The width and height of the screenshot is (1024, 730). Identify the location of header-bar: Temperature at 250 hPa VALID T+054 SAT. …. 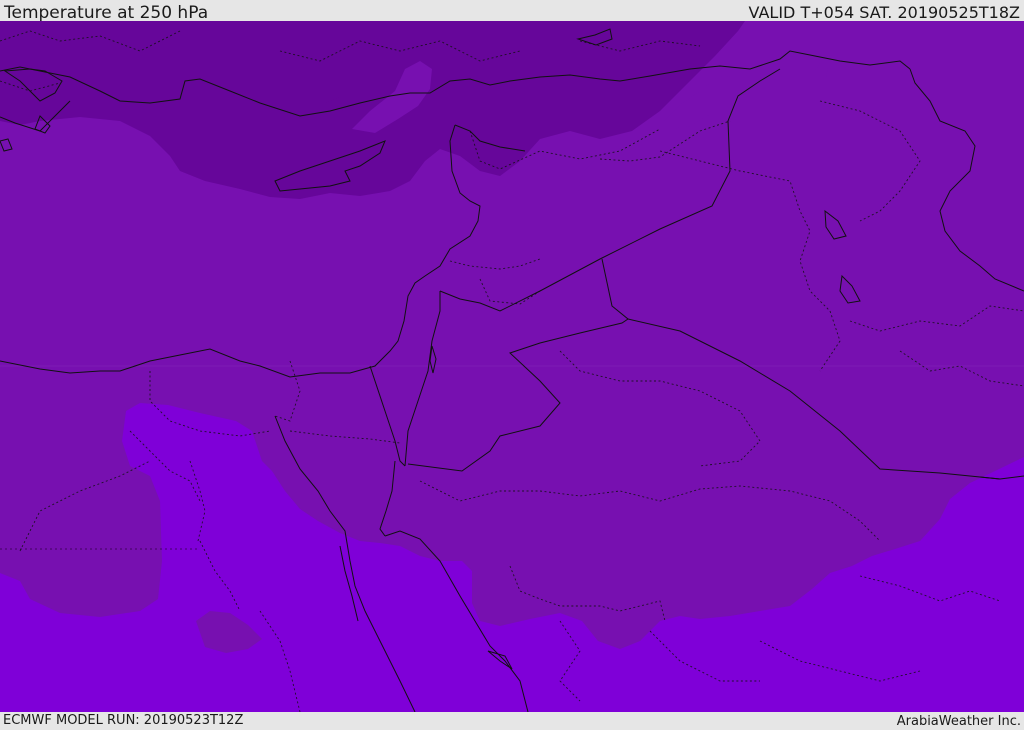
(512, 11).